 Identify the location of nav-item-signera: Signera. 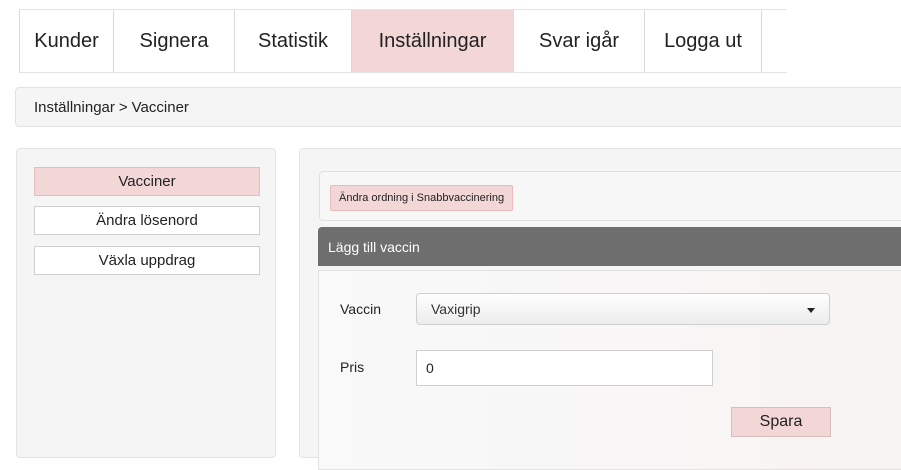
(174, 41).